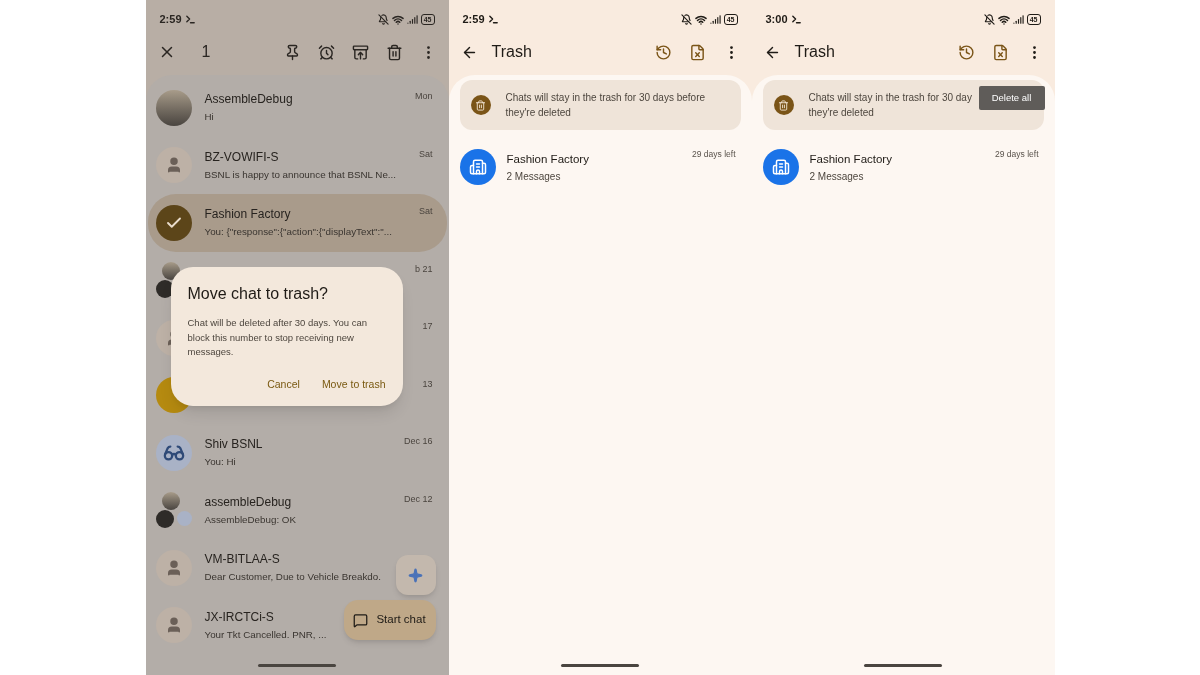  What do you see at coordinates (250, 519) in the screenshot?
I see `message-snippet: AssembleDebug: OK` at bounding box center [250, 519].